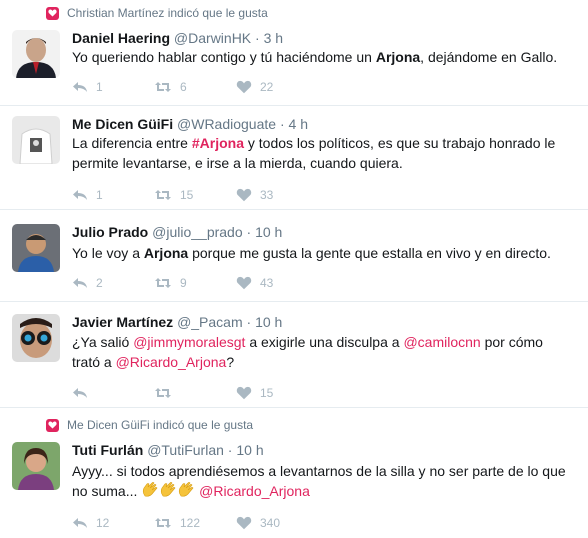  Describe the element at coordinates (277, 283) in the screenshot. I see `like-button: 43` at that location.